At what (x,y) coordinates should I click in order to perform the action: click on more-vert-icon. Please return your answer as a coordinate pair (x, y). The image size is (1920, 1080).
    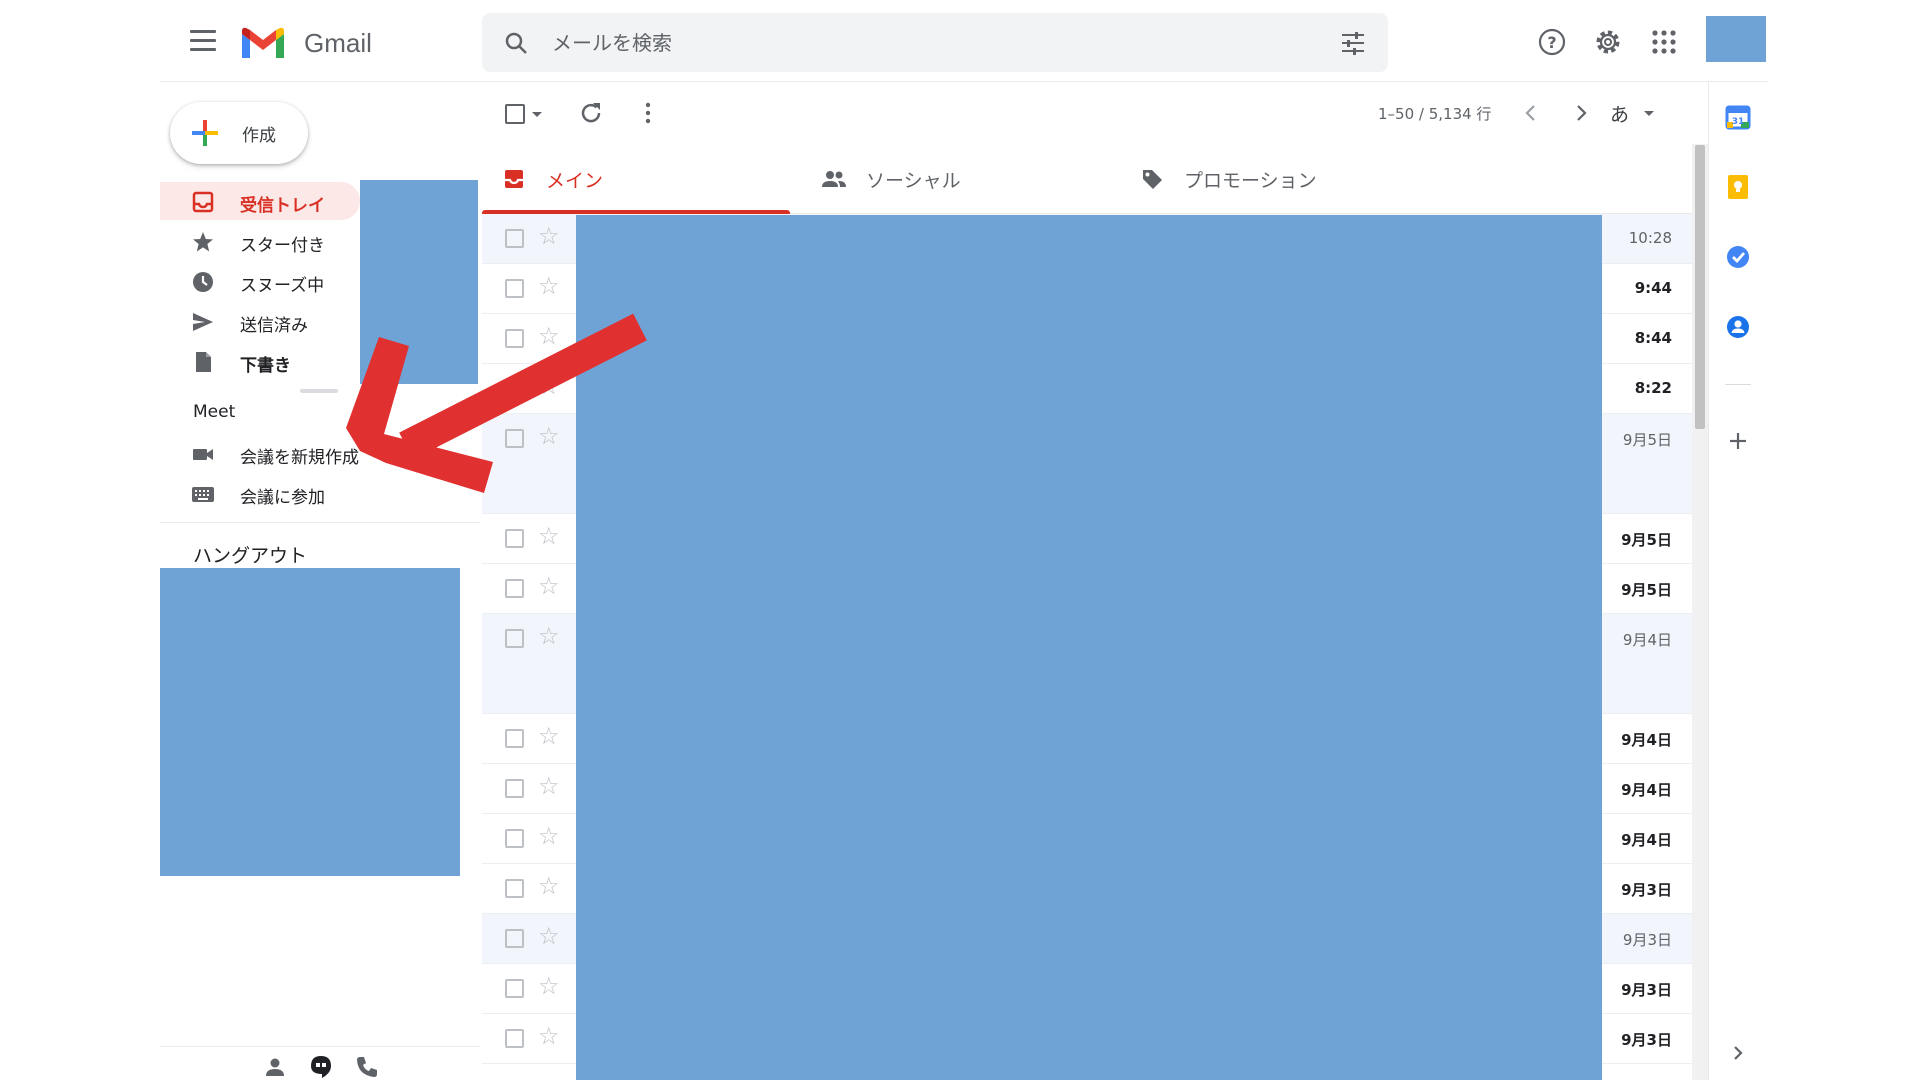
    Looking at the image, I should click on (648, 113).